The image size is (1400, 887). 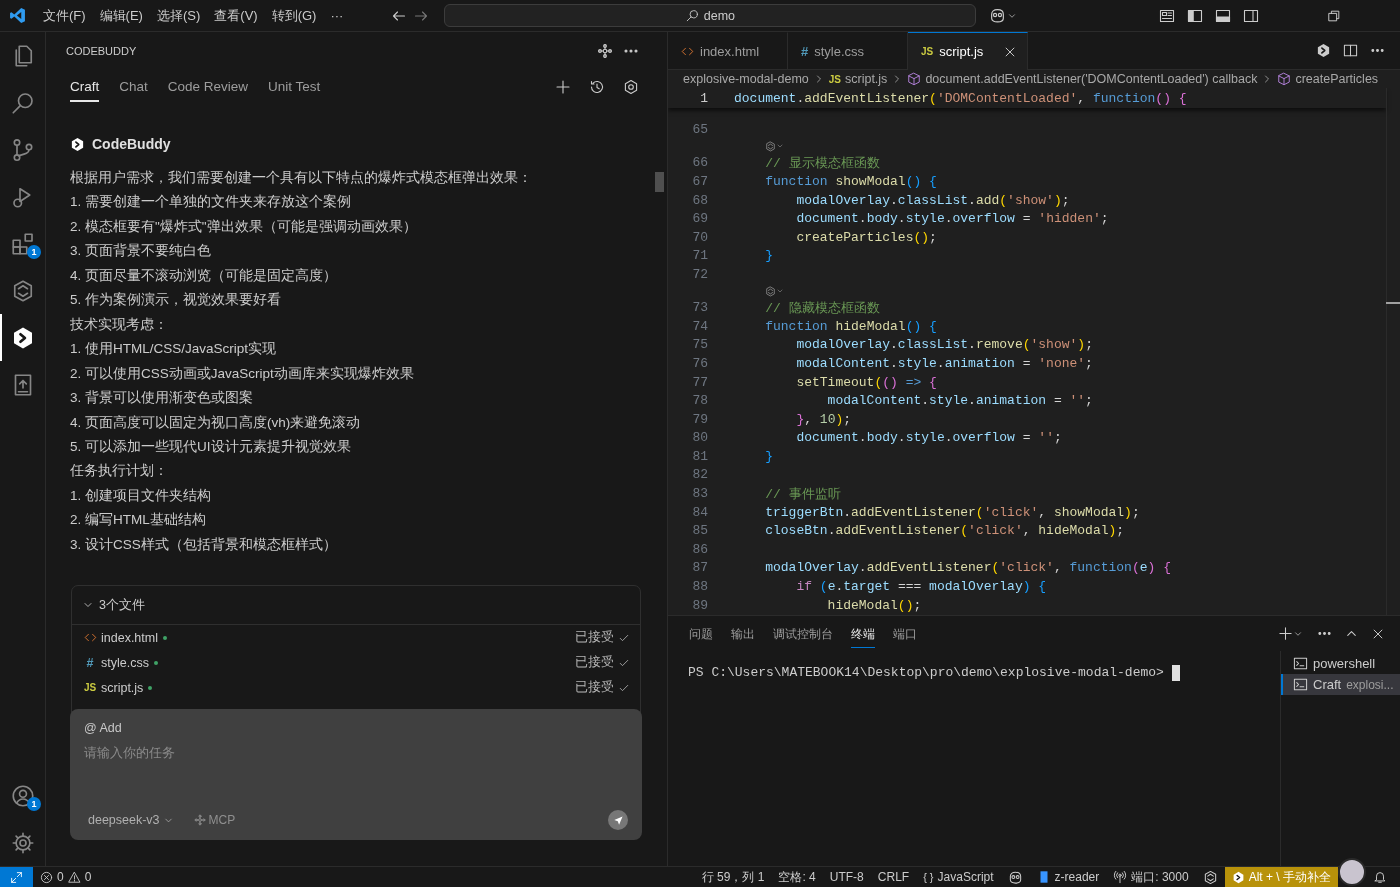 I want to click on message-line: 2. 模态框要有"爆炸式"弹出效果（可能是强调动画效果）, so click(x=244, y=226).